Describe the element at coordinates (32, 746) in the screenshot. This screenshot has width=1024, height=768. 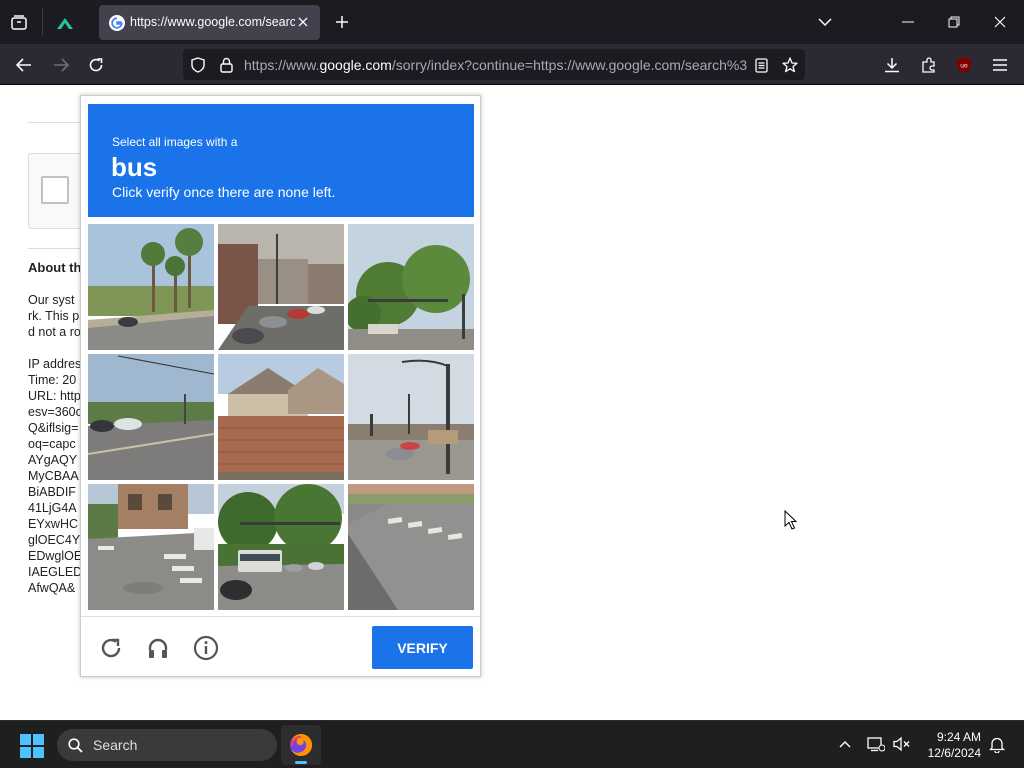
I see `windows-start-icon` at that location.